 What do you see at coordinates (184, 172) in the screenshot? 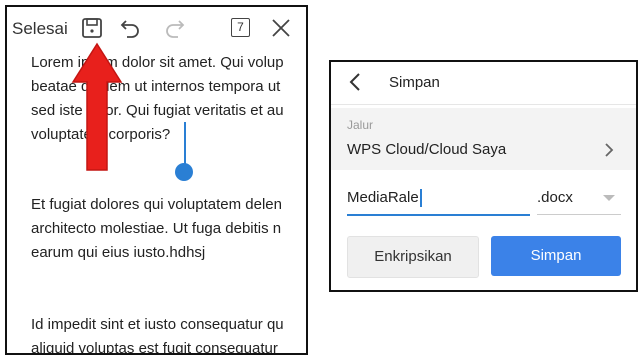
I see `cursor-handle` at bounding box center [184, 172].